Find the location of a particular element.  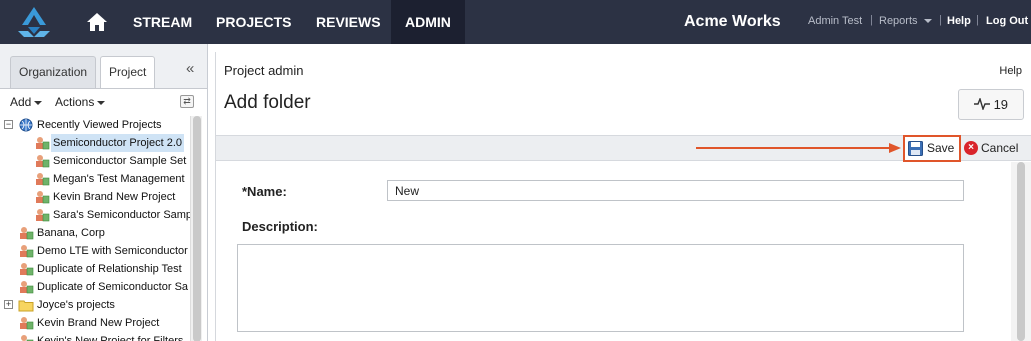

save-label: Save is located at coordinates (941, 148).